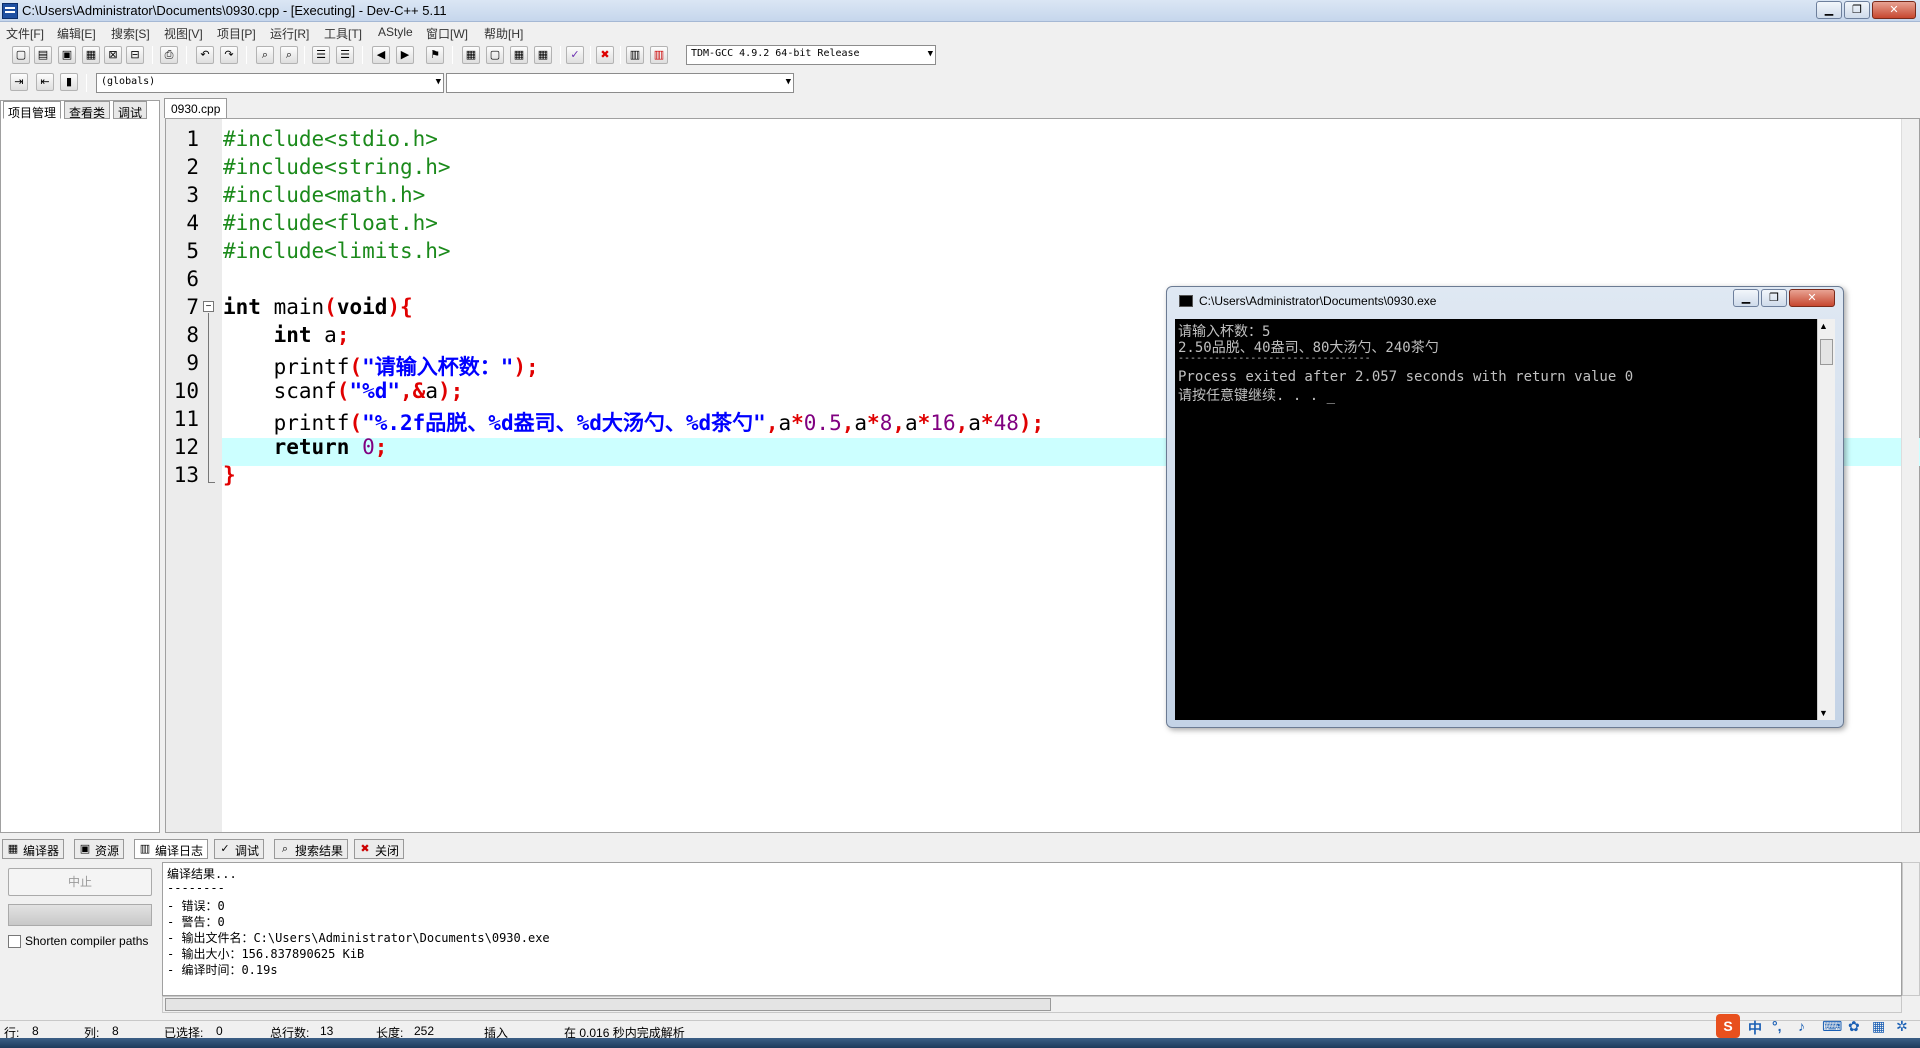  What do you see at coordinates (169, 55) in the screenshot?
I see `print-icon: ⎙` at bounding box center [169, 55].